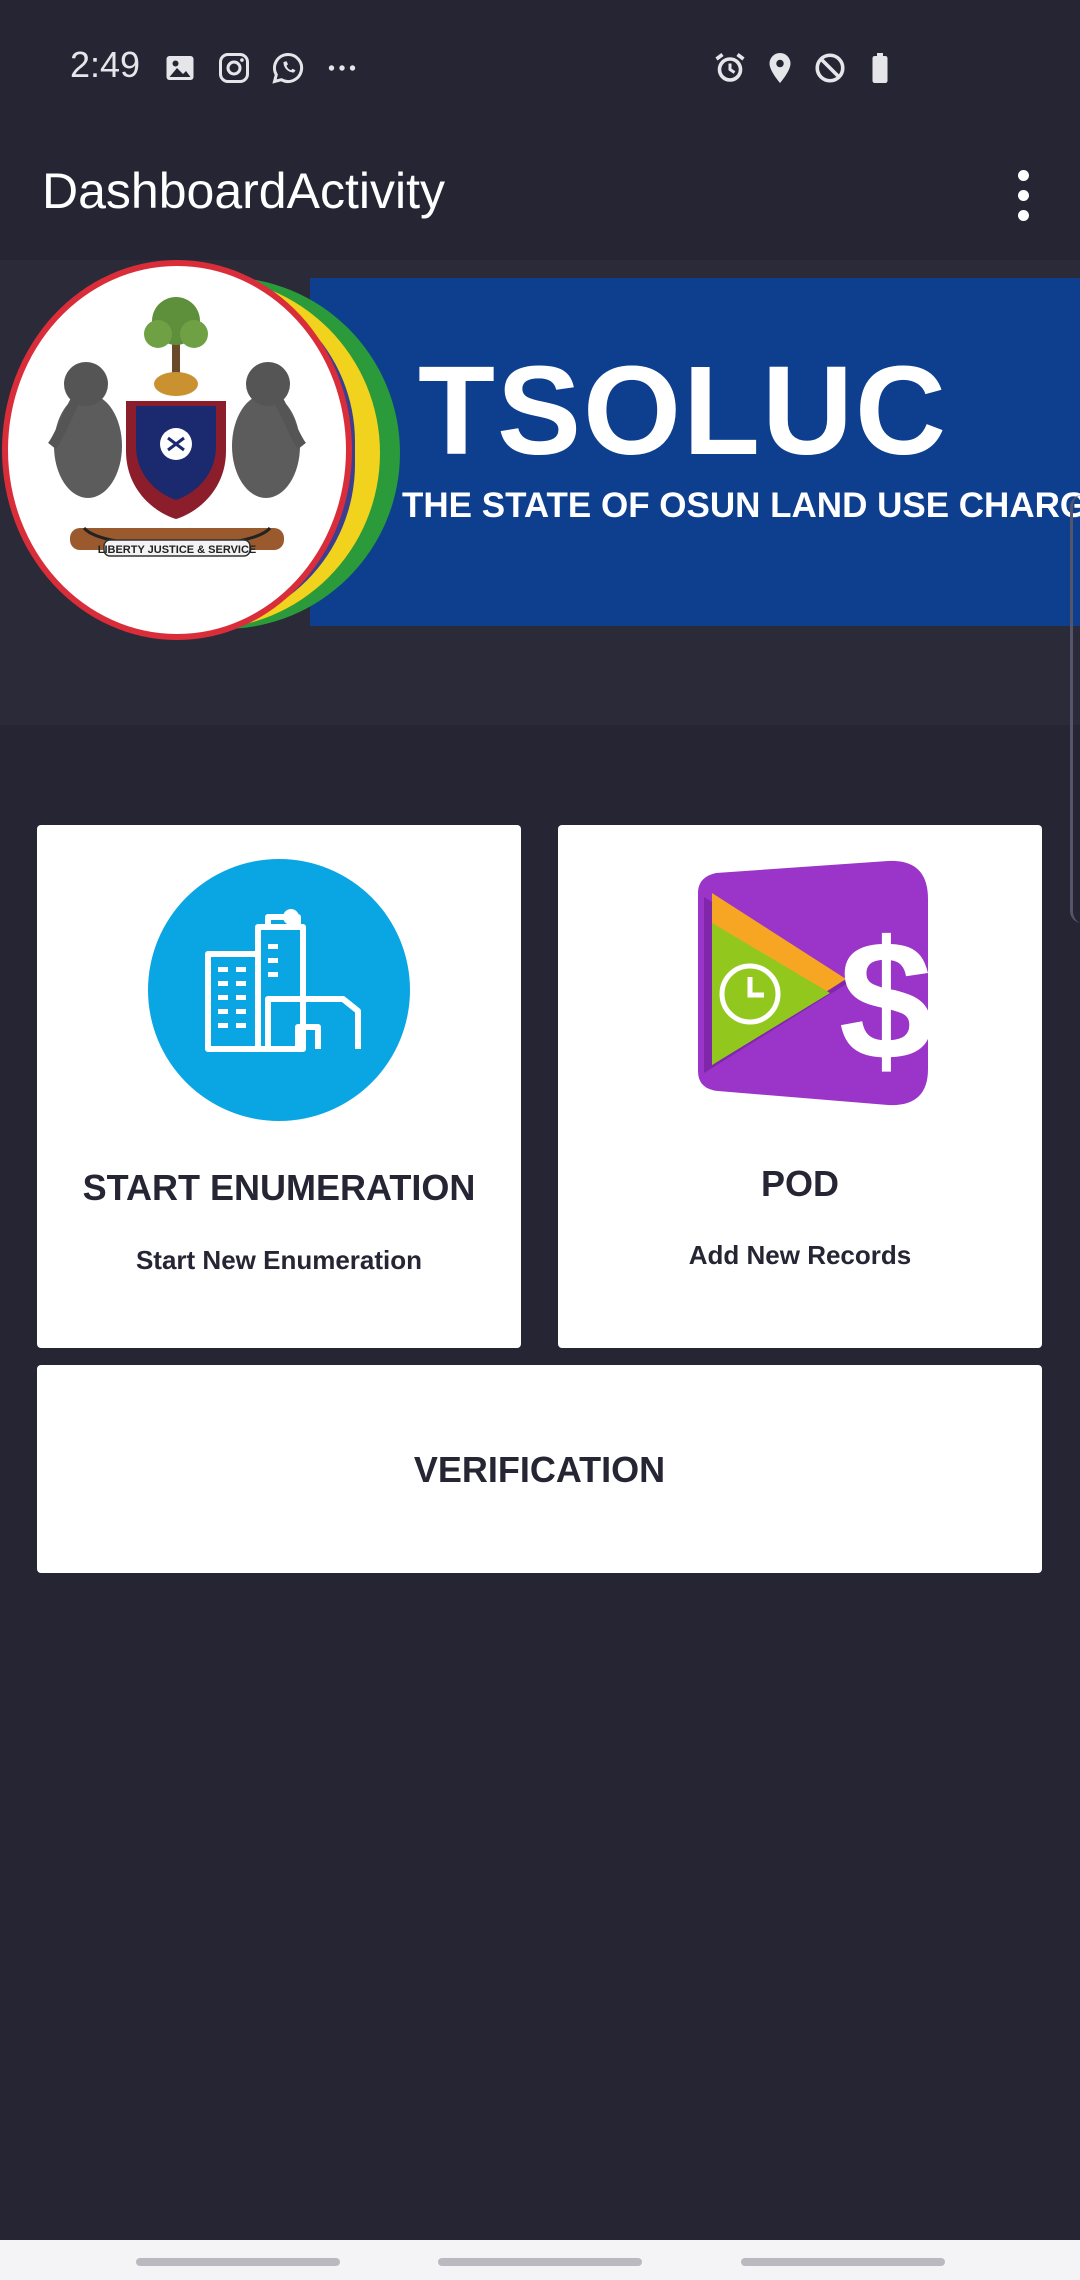 This screenshot has height=2280, width=1080. What do you see at coordinates (279, 1260) in the screenshot?
I see `card-subtitle: Start New Enumeration` at bounding box center [279, 1260].